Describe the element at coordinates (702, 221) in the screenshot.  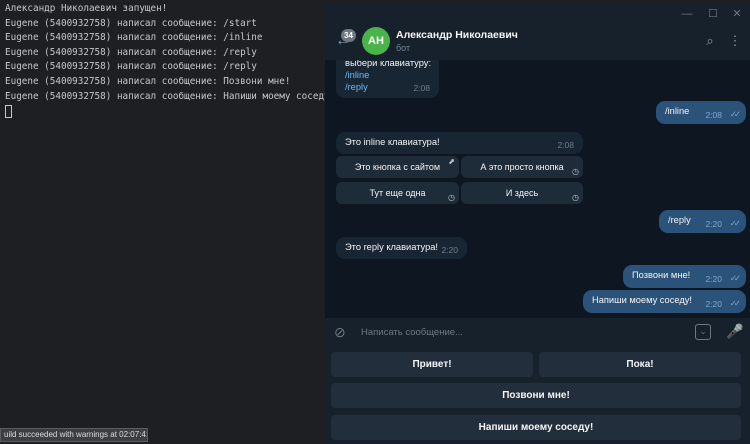
I see `message-outgoing: /reply 2:20 ✓✓` at that location.